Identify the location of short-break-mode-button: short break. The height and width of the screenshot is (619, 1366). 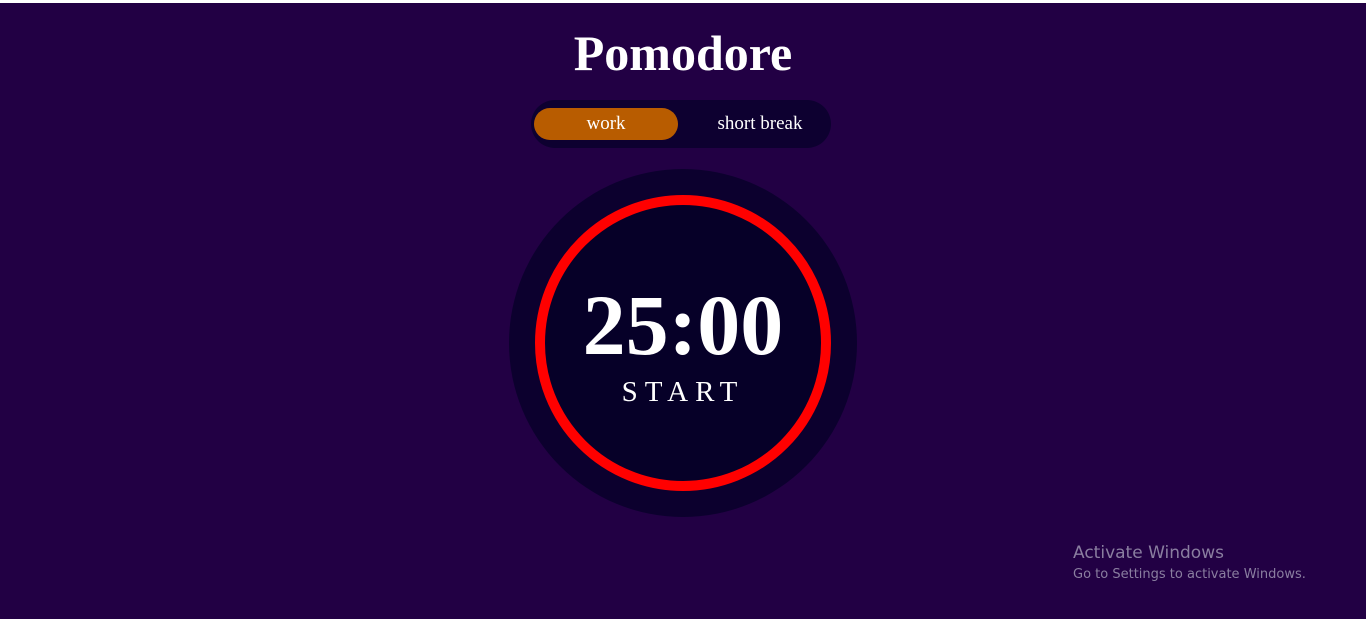
(760, 124).